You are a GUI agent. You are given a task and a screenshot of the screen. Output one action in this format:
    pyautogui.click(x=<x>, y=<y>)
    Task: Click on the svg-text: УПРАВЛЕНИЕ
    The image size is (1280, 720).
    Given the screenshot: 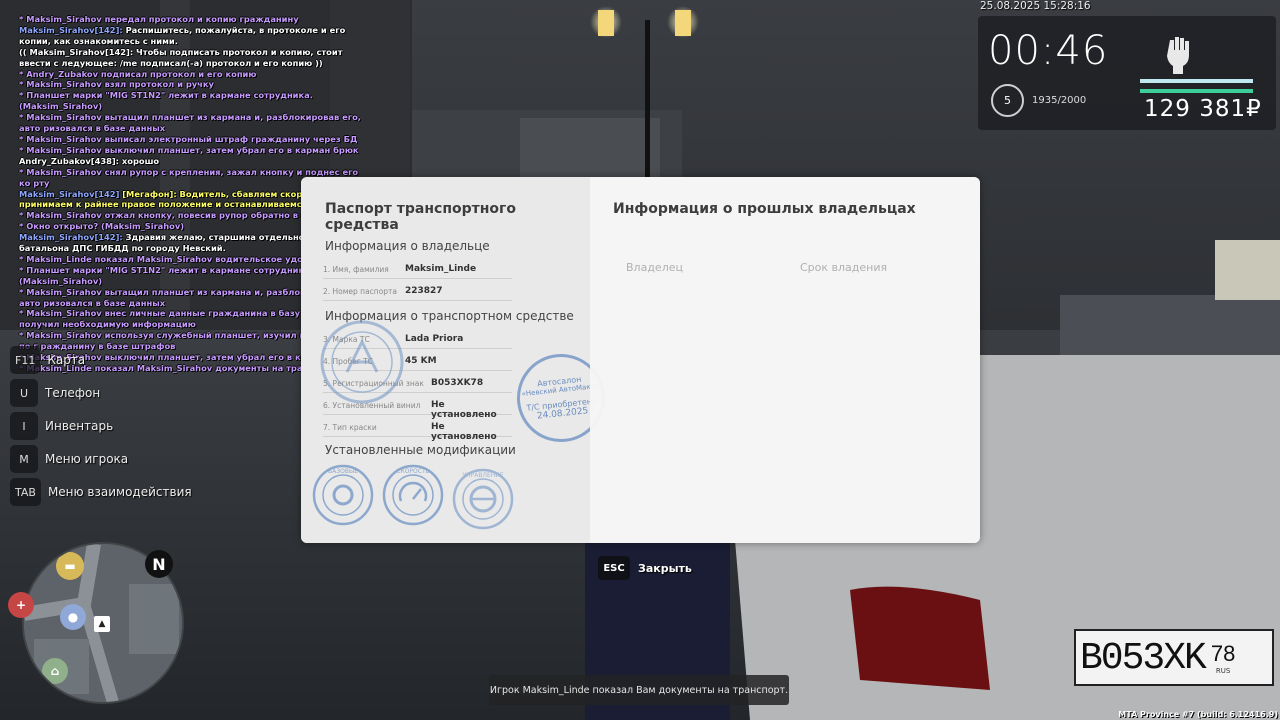 What is the action you would take?
    pyautogui.click(x=482, y=475)
    